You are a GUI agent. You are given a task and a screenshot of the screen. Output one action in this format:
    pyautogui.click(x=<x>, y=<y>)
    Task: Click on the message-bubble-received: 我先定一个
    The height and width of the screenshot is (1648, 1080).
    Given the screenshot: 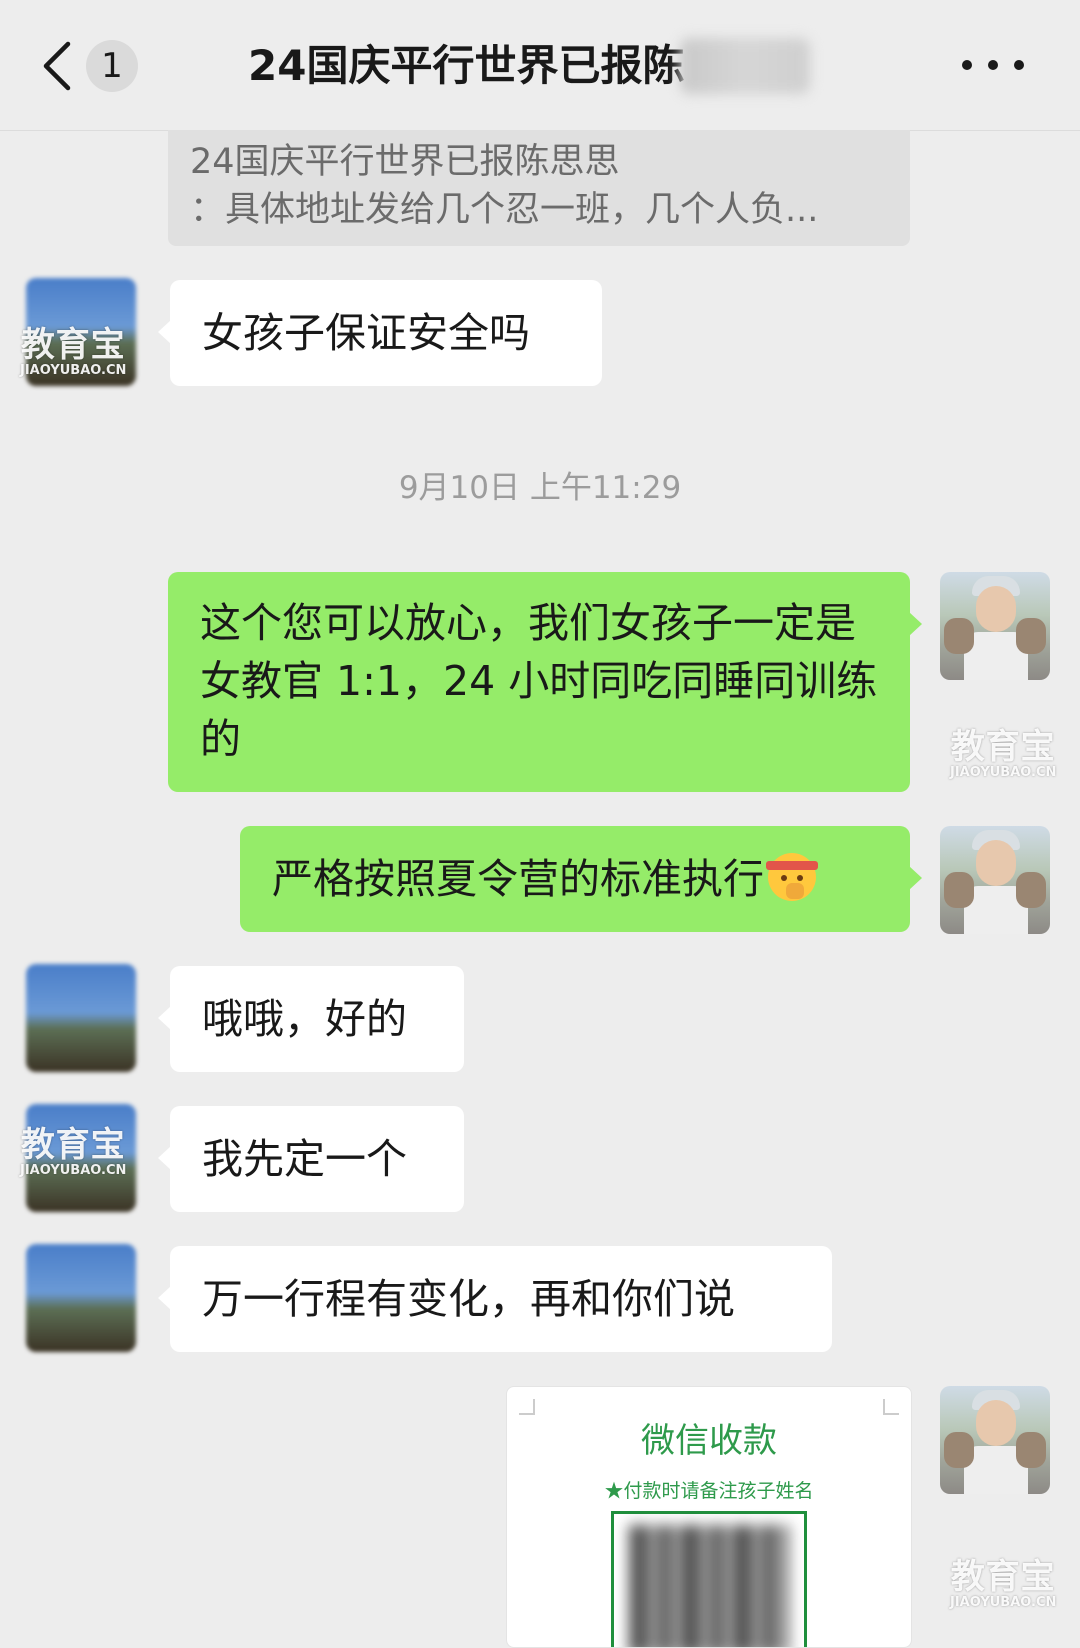 What is the action you would take?
    pyautogui.click(x=311, y=1159)
    